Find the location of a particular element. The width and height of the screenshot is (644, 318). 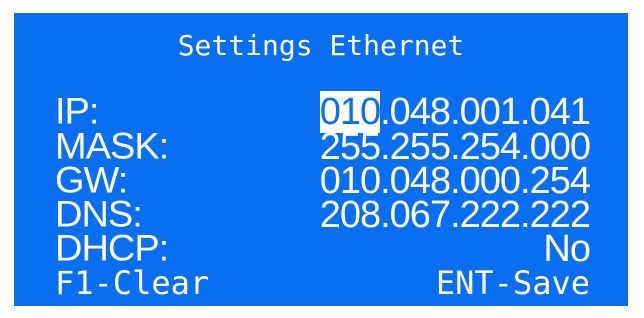

ip-label: IP: is located at coordinates (77, 112).